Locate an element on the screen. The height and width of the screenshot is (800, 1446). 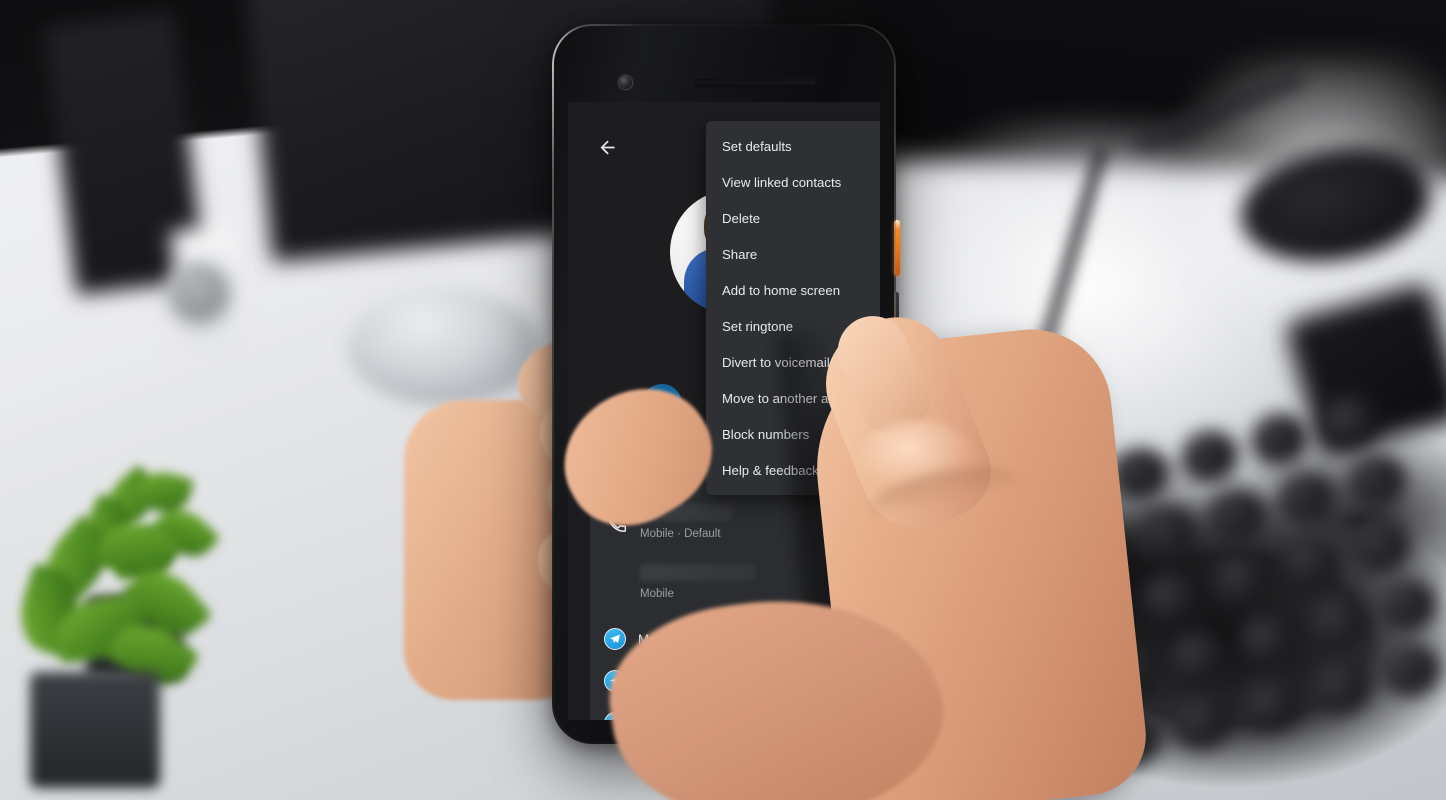
back-button is located at coordinates (607, 147).